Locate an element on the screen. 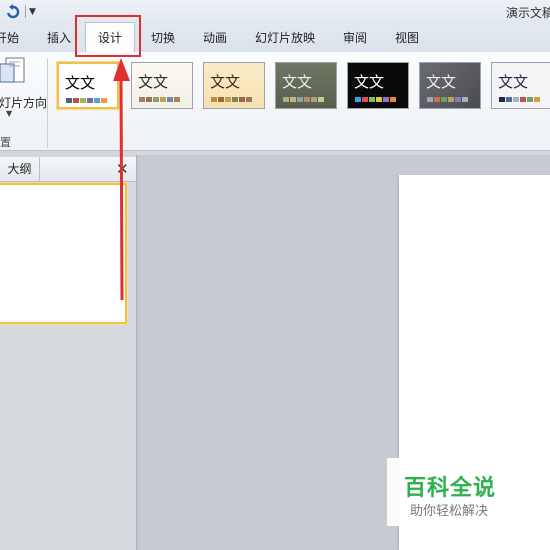  slide-orientation-icon is located at coordinates (13, 71).